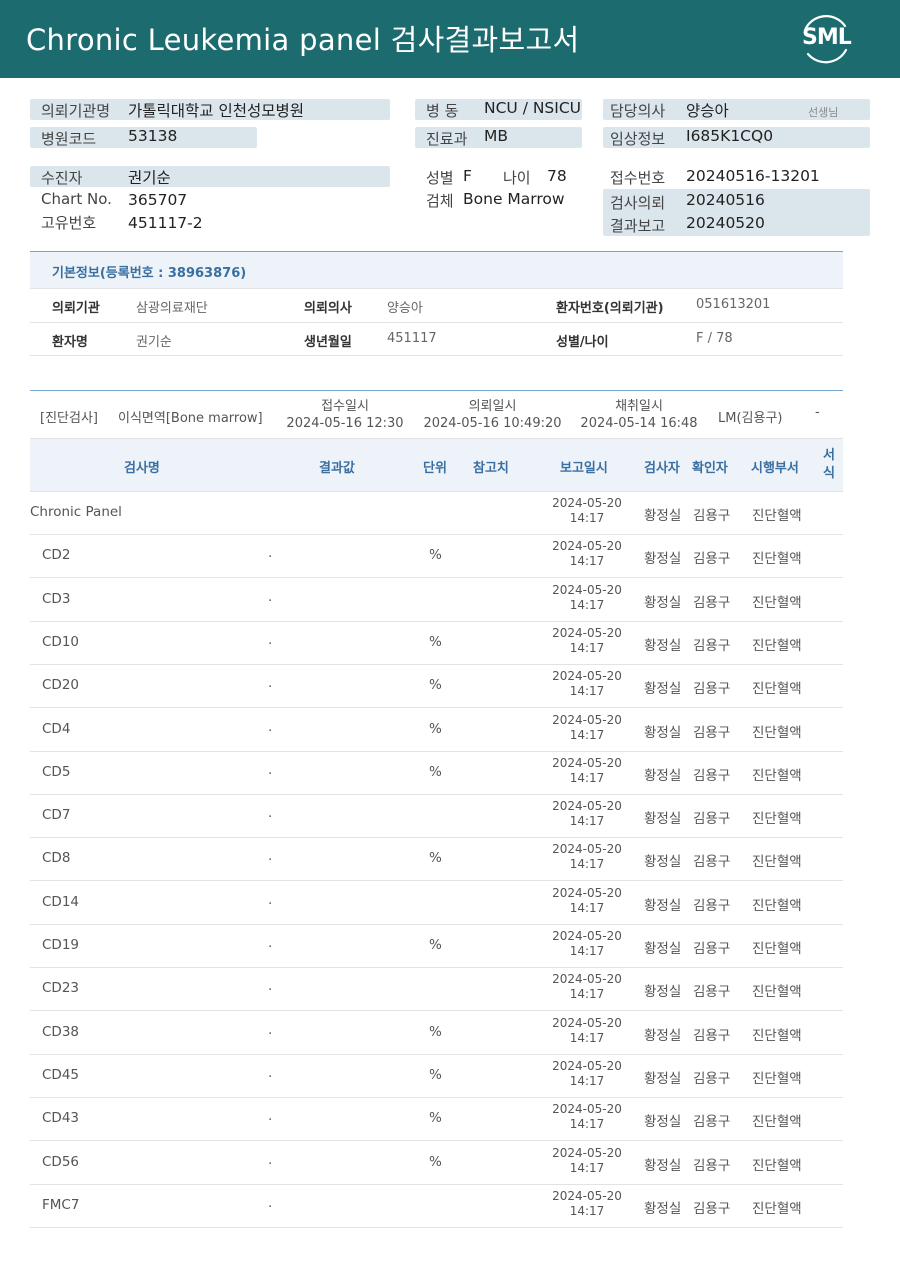  Describe the element at coordinates (730, 136) in the screenshot. I see `clinical-value: I685K1CQ0` at that location.